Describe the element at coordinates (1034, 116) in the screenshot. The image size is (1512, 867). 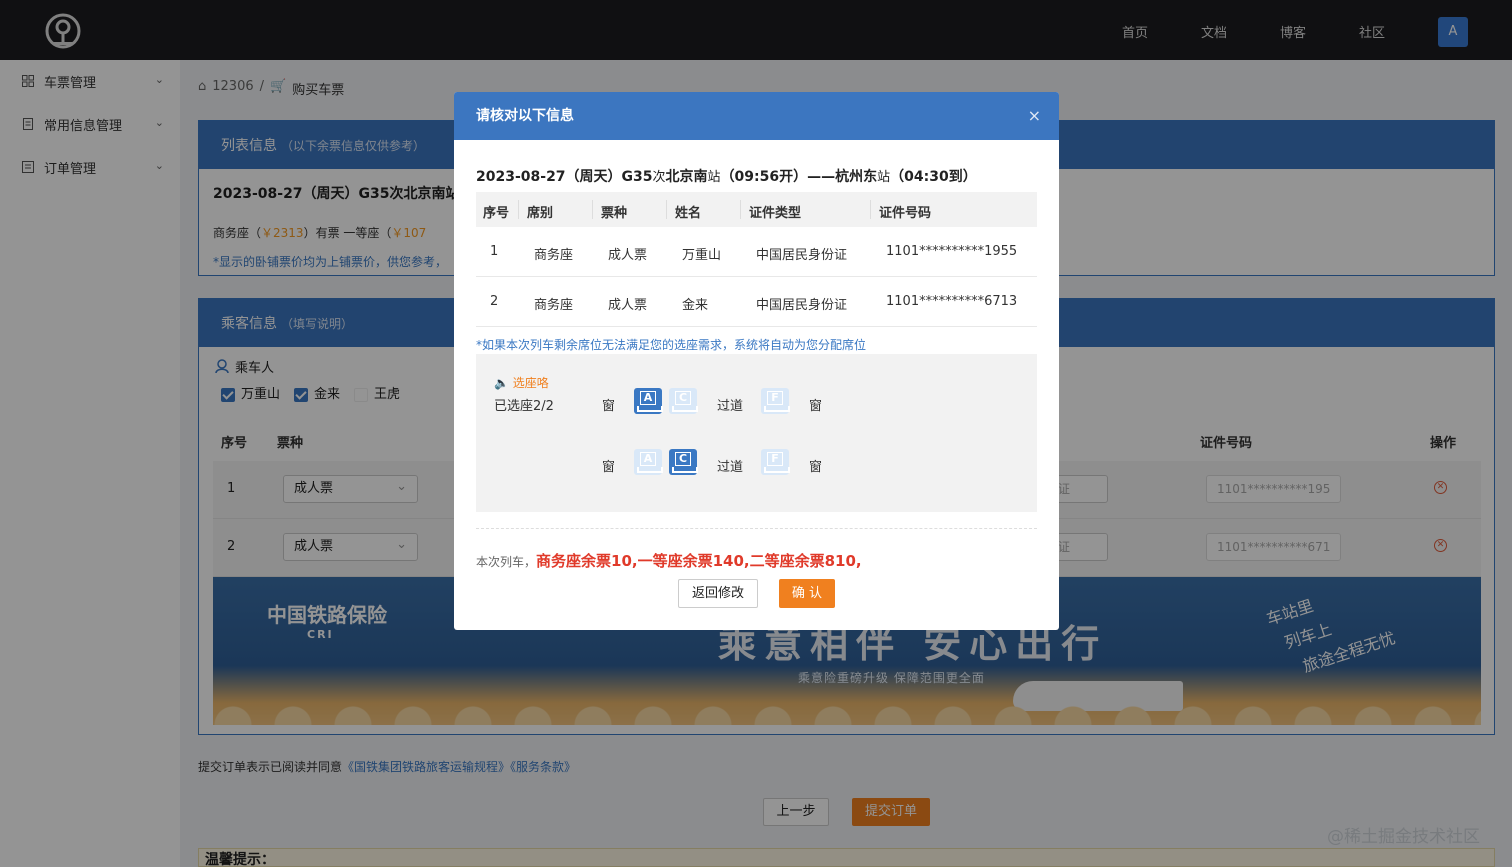
I see `close-icon: ×` at that location.